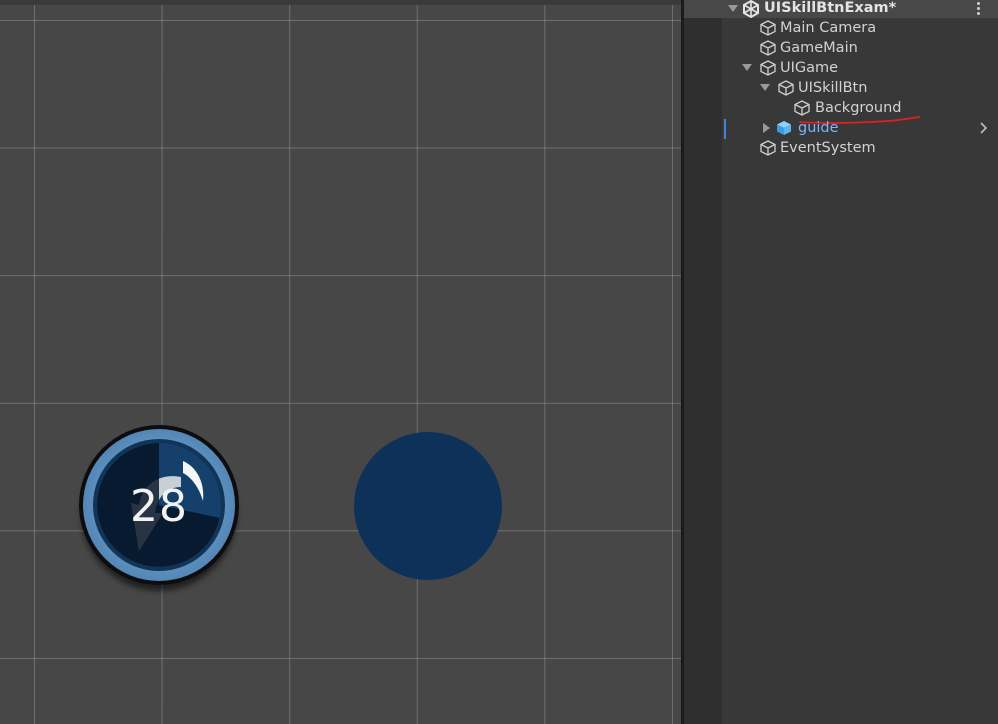 Image resolution: width=998 pixels, height=724 pixels. Describe the element at coordinates (978, 9) in the screenshot. I see `more-options-icon` at that location.